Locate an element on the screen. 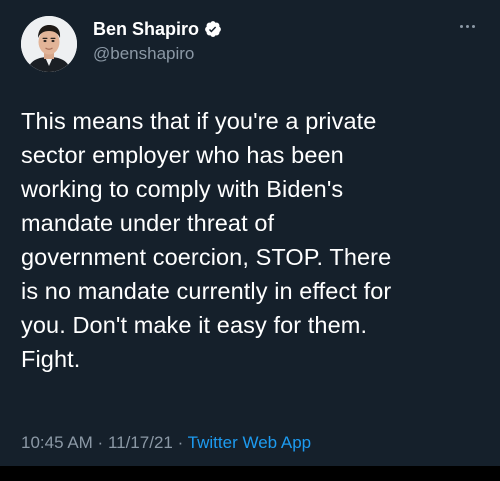 The image size is (500, 481). more-options-icon is located at coordinates (471, 26).